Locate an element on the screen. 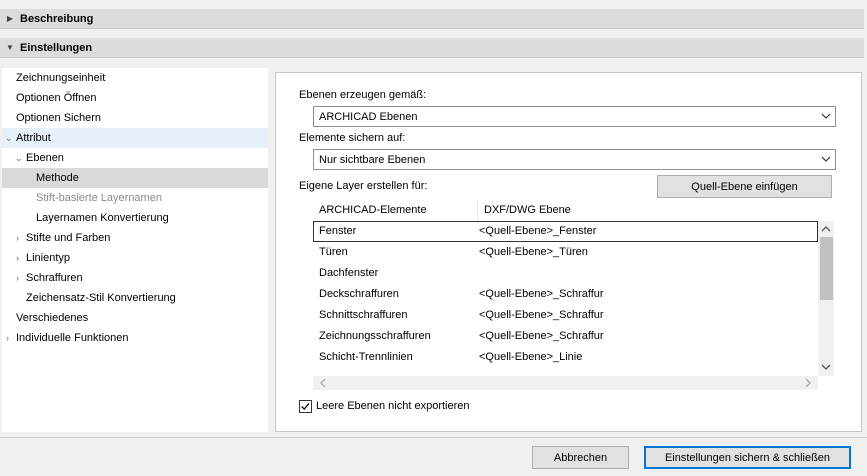 The width and height of the screenshot is (867, 476). tree-item-ebenen: ⌄ Ebenen is located at coordinates (135, 158).